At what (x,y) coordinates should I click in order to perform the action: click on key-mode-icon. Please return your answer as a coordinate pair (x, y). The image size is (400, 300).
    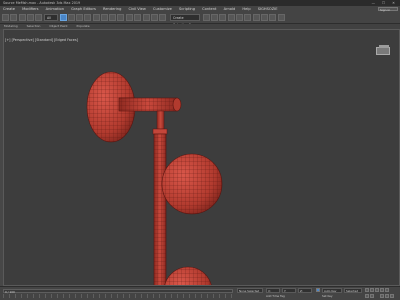
    Looking at the image, I should click on (367, 296).